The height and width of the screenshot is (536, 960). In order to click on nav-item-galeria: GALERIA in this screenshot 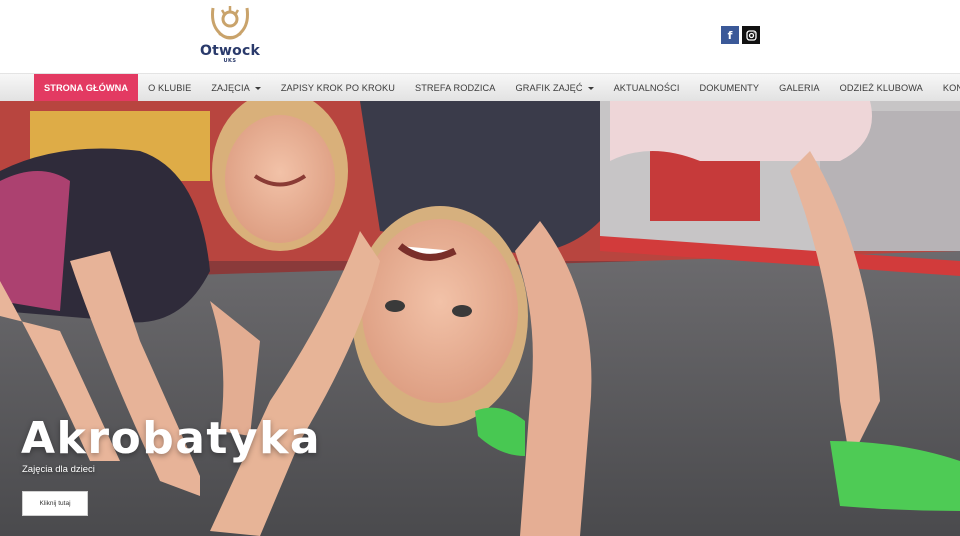, I will do `click(799, 88)`.